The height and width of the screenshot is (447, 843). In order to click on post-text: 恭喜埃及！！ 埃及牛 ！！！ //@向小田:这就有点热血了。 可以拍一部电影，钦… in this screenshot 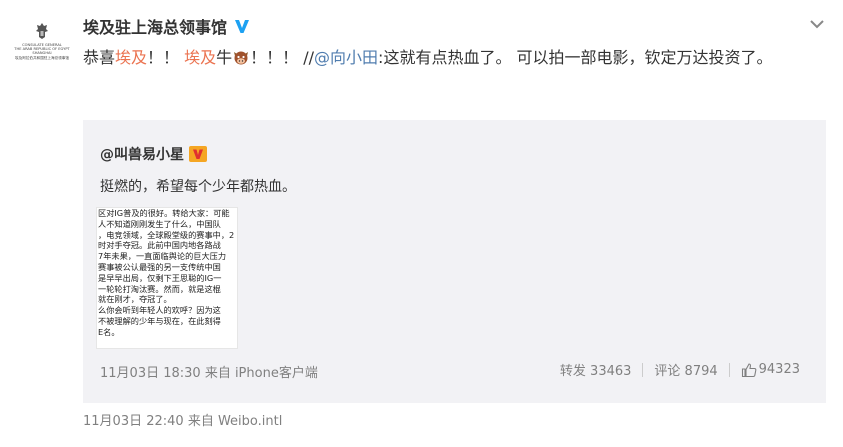, I will do `click(443, 58)`.